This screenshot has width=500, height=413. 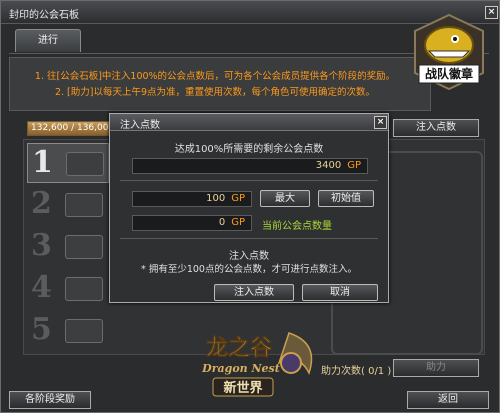 I want to click on current-points-value: 0, so click(x=222, y=222).